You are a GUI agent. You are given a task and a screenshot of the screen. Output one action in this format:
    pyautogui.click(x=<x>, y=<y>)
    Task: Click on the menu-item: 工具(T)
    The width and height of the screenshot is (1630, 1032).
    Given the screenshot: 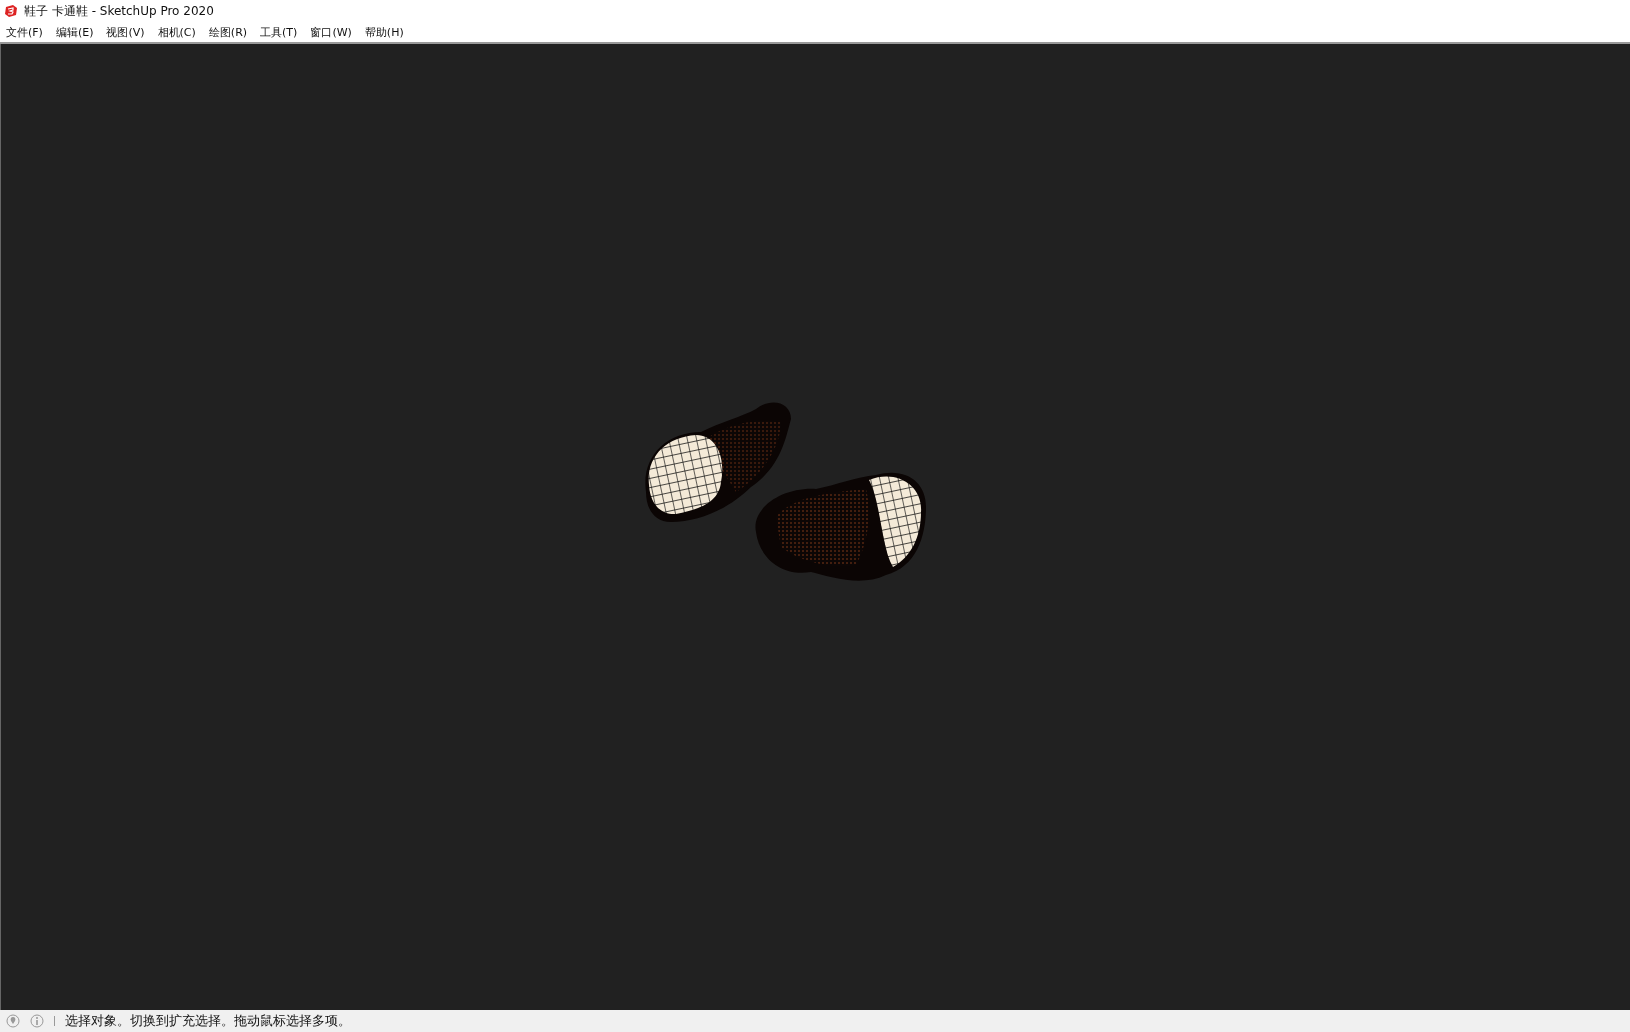 What is the action you would take?
    pyautogui.click(x=279, y=32)
    